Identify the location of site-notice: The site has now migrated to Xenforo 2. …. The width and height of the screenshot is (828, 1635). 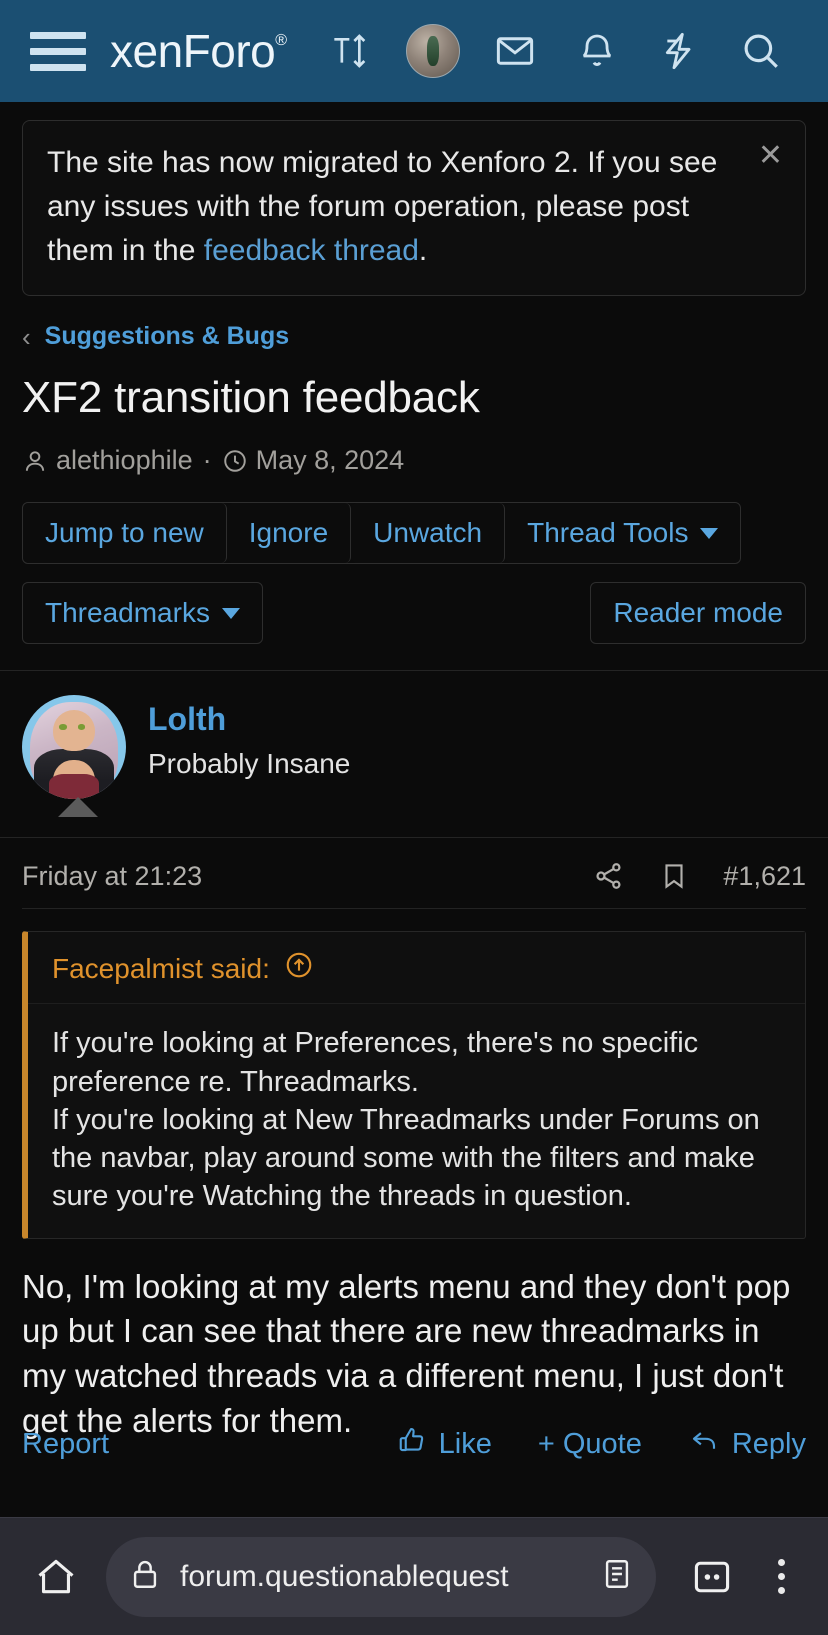
(414, 208).